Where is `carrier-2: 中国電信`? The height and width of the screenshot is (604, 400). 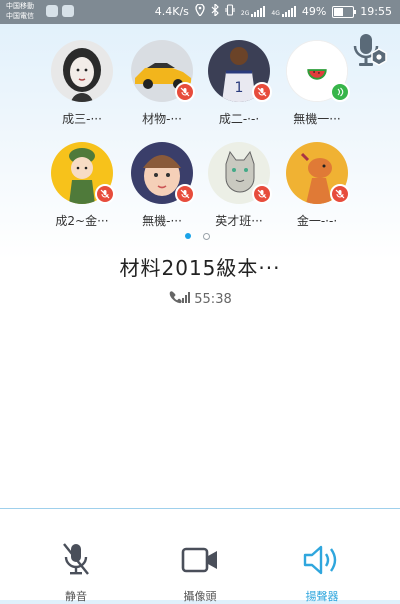 carrier-2: 中国電信 is located at coordinates (20, 16).